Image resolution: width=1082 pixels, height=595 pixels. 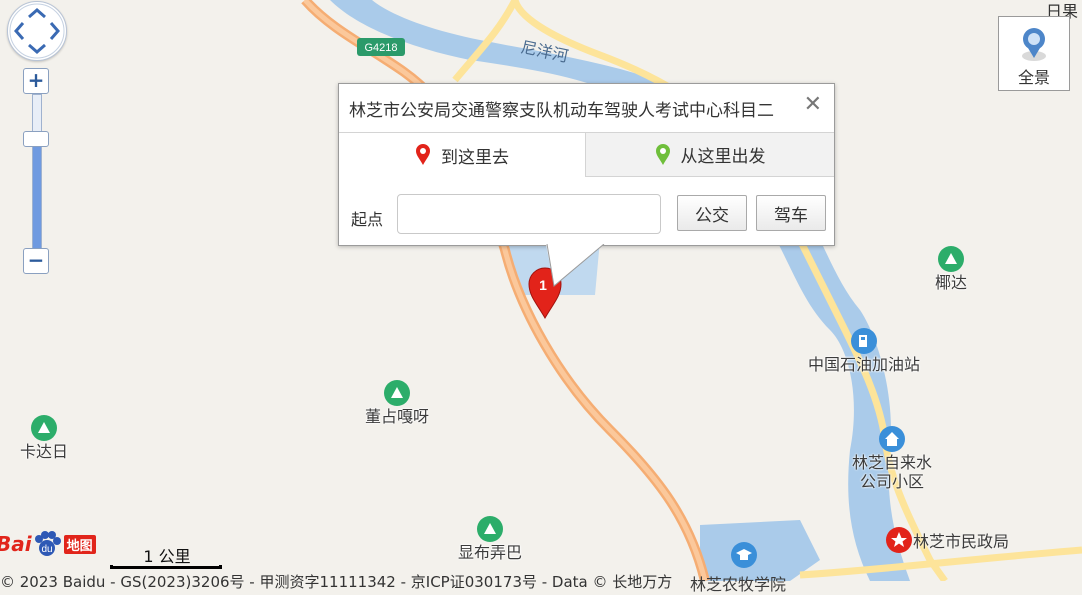 What do you see at coordinates (36, 261) in the screenshot?
I see `zoom-out-button: −` at bounding box center [36, 261].